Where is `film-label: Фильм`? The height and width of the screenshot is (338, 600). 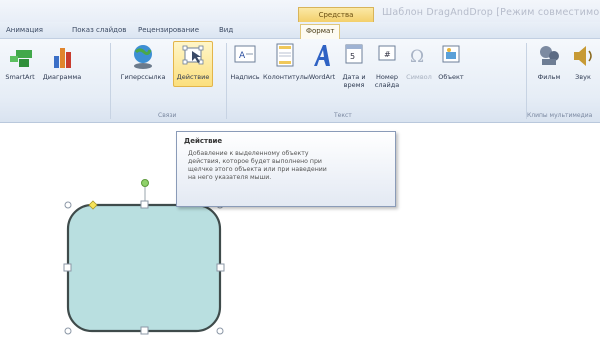 film-label: Фильм is located at coordinates (549, 77).